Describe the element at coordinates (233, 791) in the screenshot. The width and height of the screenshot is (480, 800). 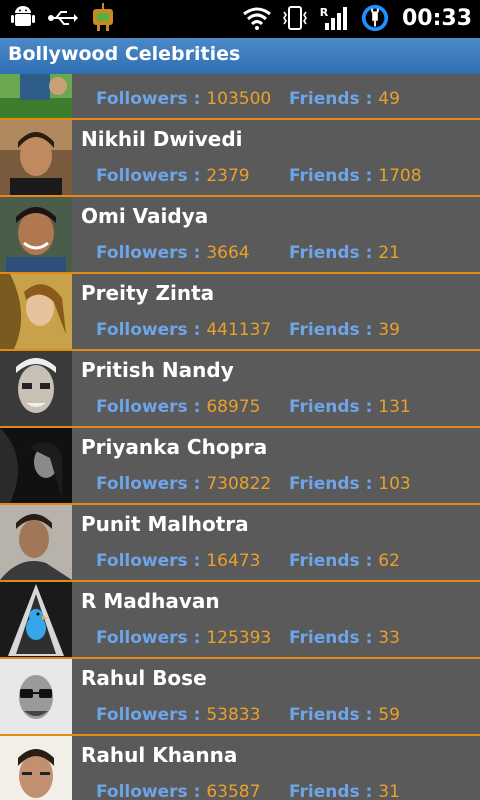
I see `followers-count: 63587` at that location.